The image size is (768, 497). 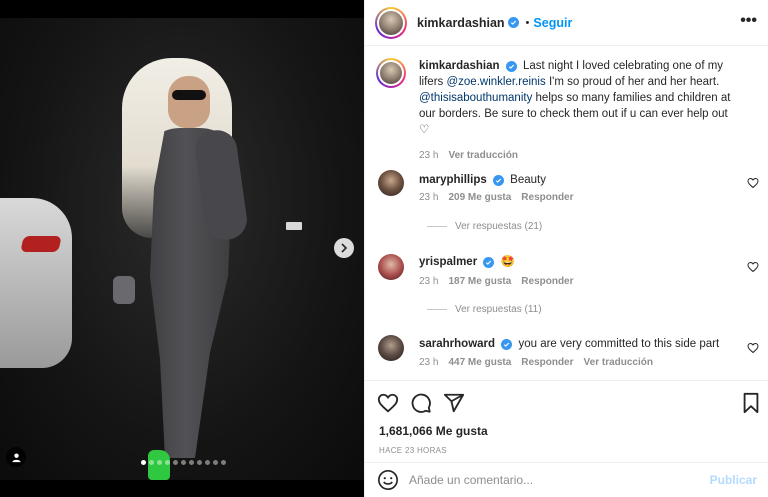 I want to click on person-bag, so click(x=124, y=290).